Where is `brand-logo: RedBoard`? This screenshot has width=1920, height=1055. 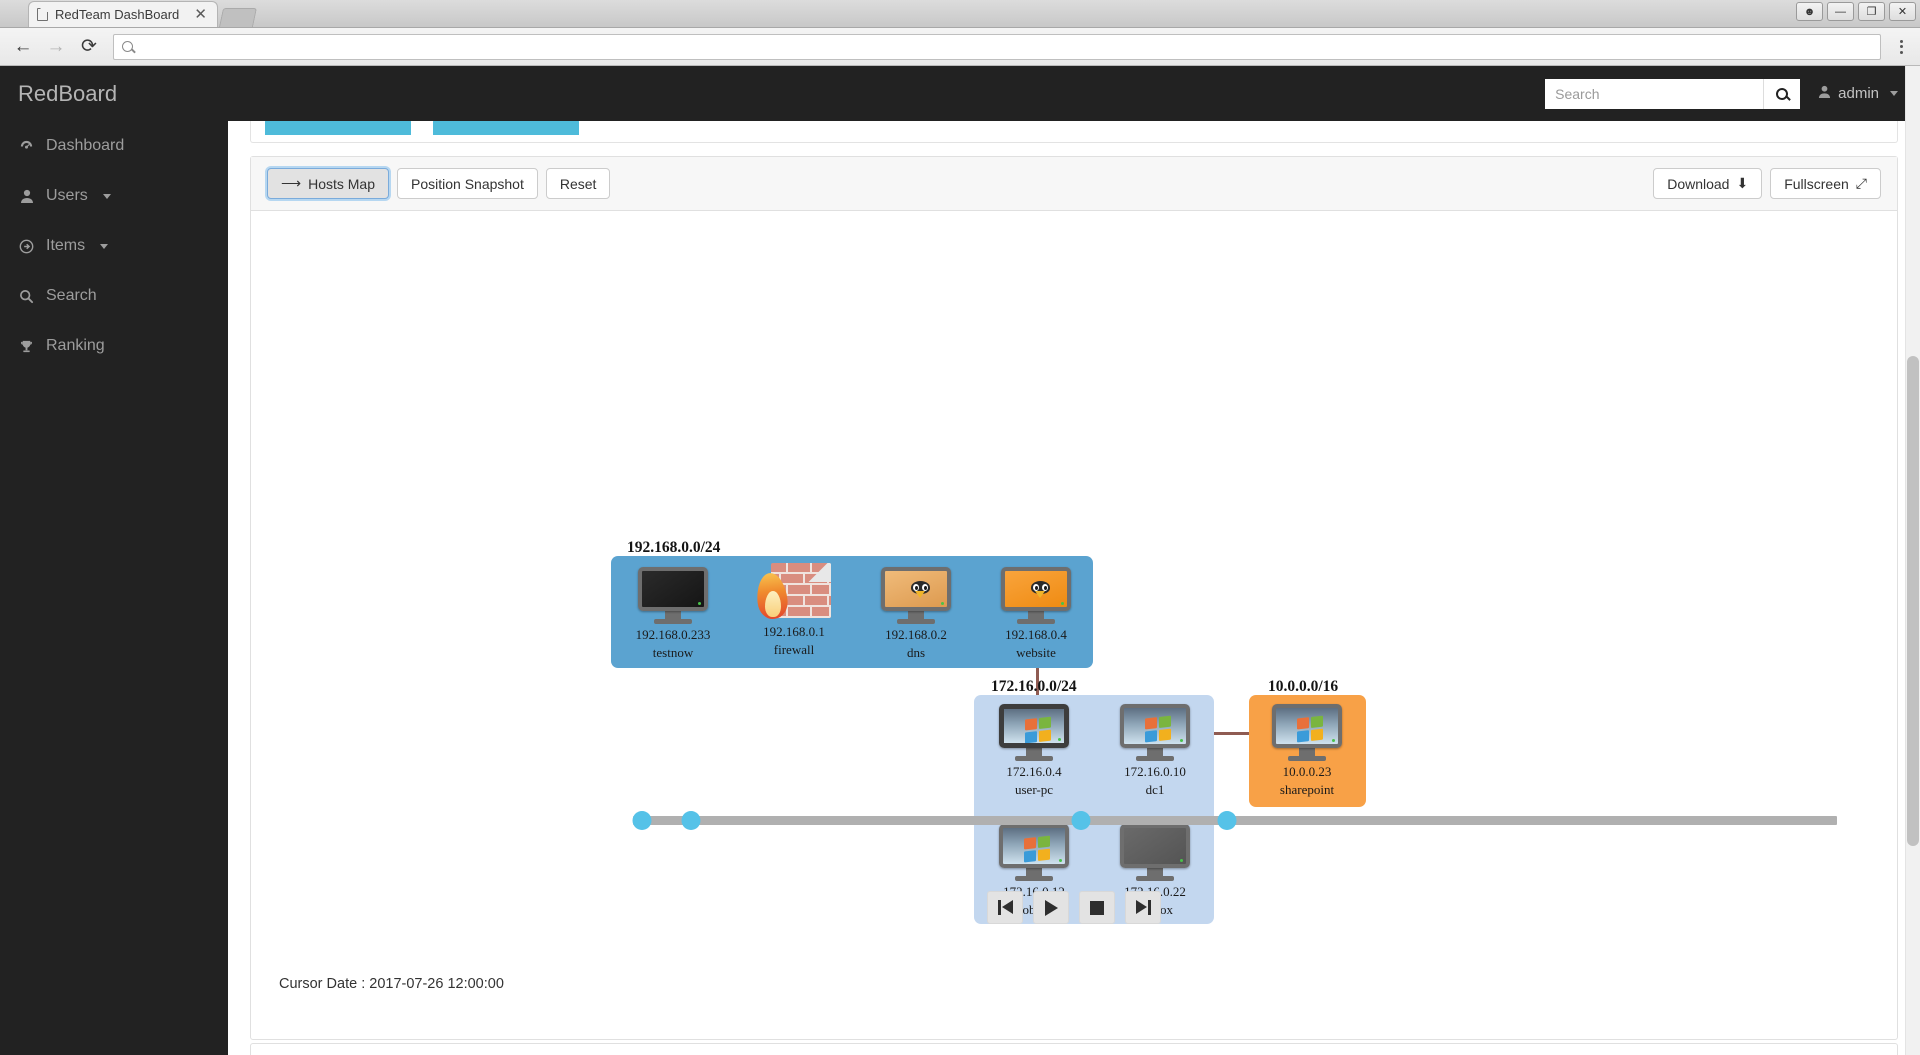
brand-logo: RedBoard is located at coordinates (114, 93).